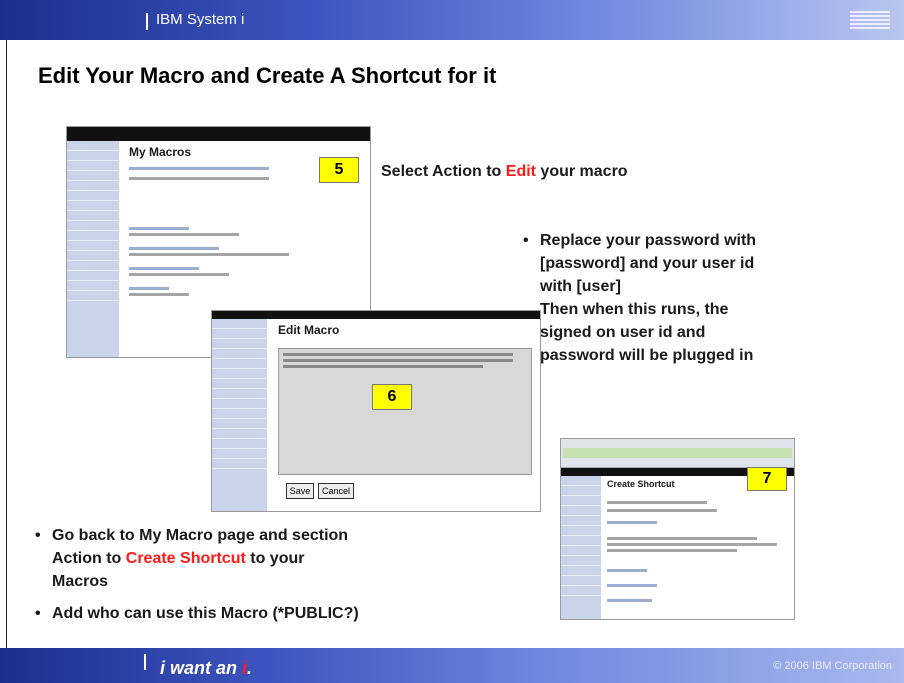  Describe the element at coordinates (648, 240) in the screenshot. I see `step-6-line: Replace your password with` at that location.